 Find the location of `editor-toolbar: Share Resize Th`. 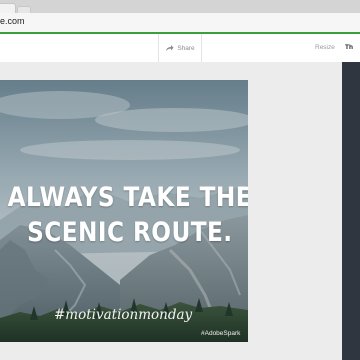

editor-toolbar: Share Resize Th is located at coordinates (180, 48).